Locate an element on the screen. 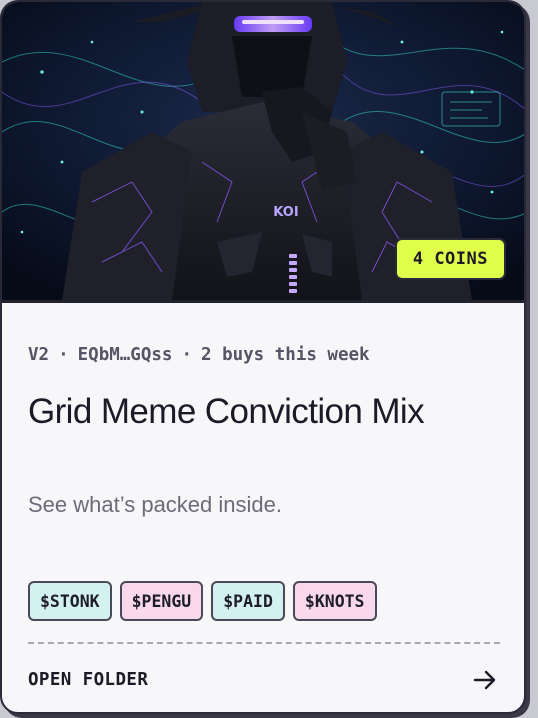 This screenshot has height=718, width=538. emblem-text: KOI is located at coordinates (285, 212).